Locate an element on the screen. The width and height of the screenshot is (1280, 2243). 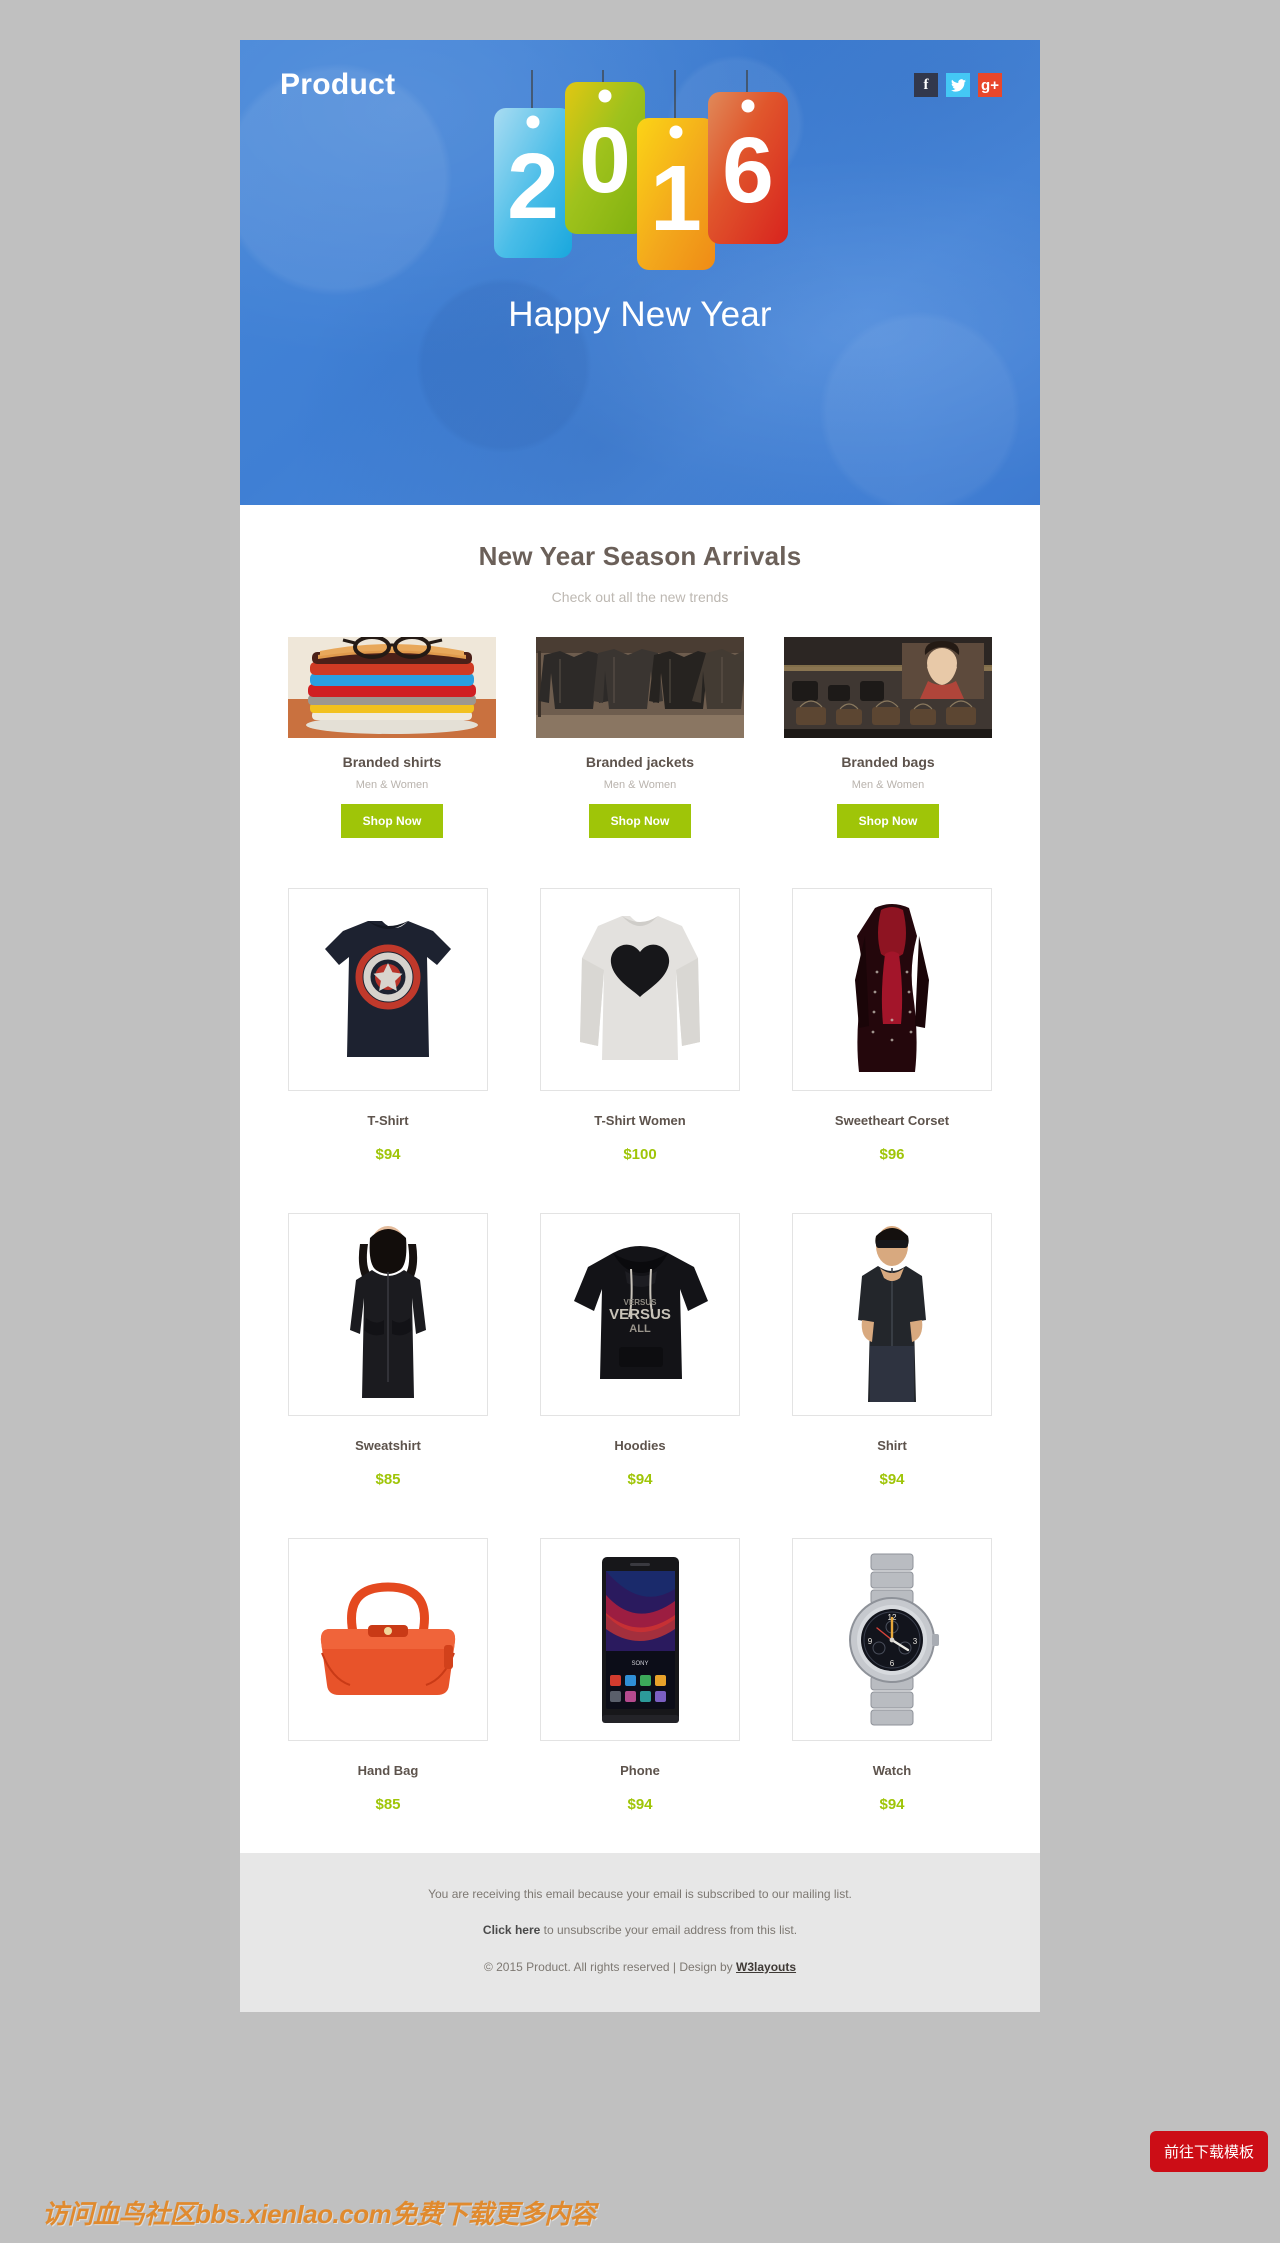
category-card: Branded shirts Men & Women Shop Now is located at coordinates (392, 737).